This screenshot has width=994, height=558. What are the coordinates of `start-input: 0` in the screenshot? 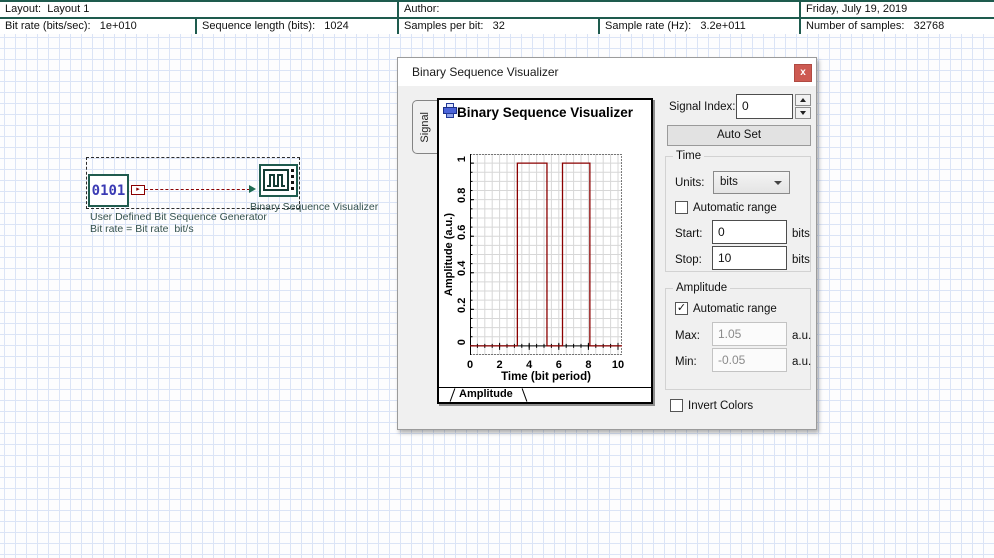 It's located at (749, 232).